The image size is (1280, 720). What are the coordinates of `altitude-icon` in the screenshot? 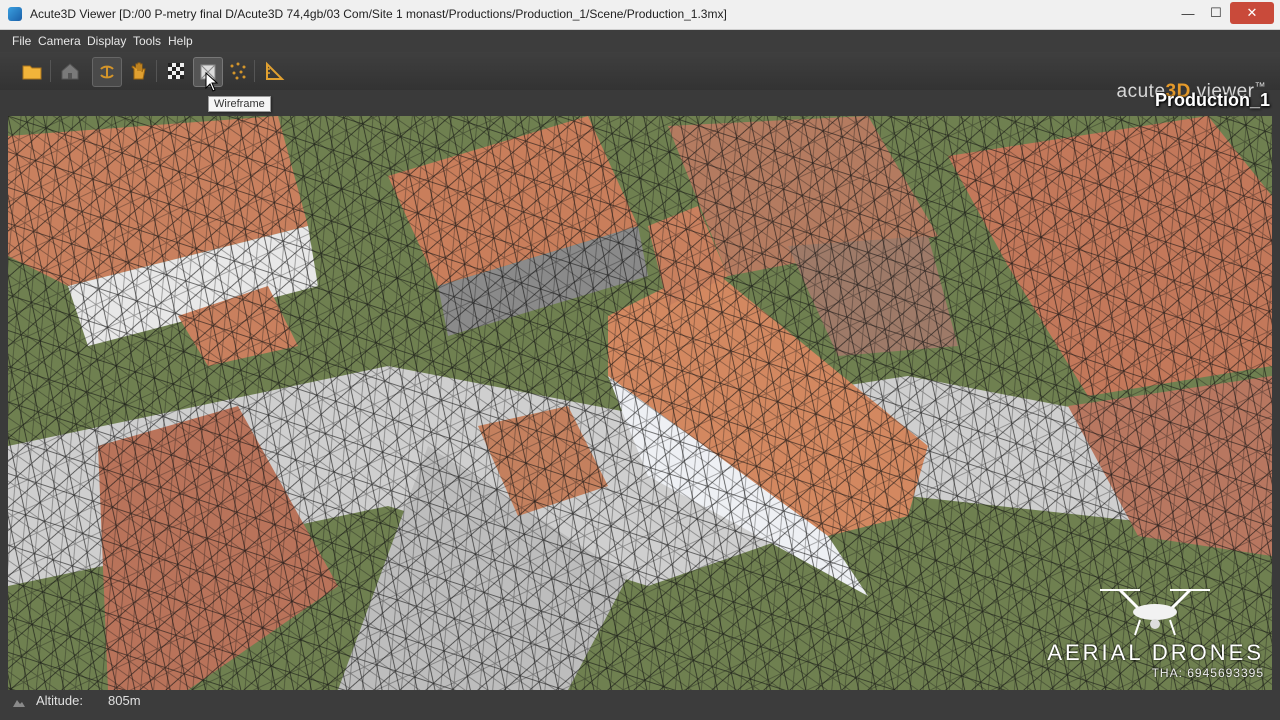 It's located at (19, 703).